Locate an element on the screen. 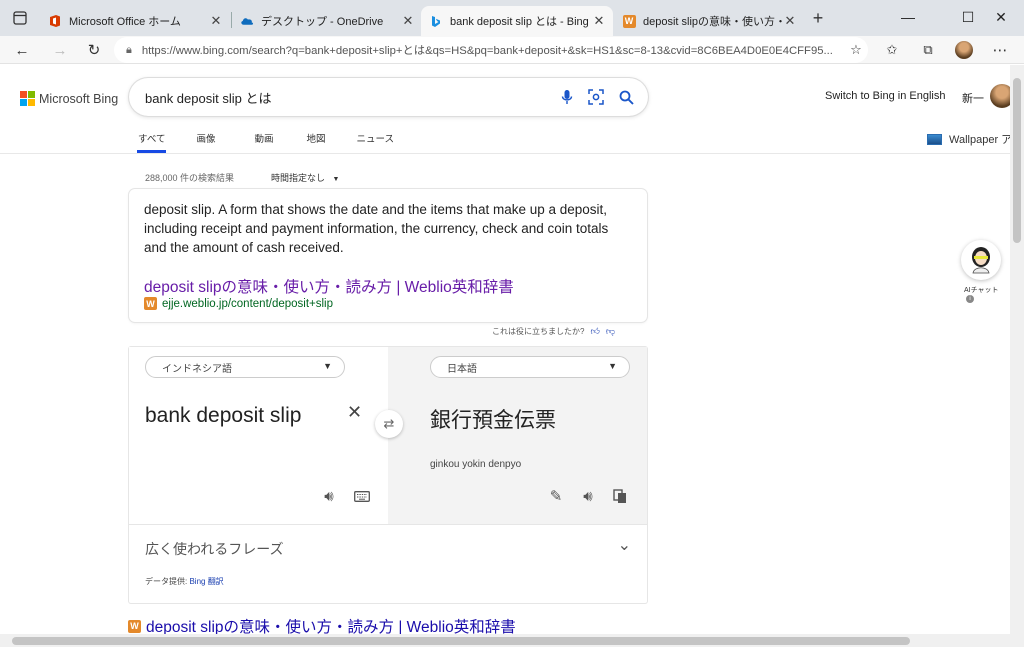  header-divider is located at coordinates (505, 153).